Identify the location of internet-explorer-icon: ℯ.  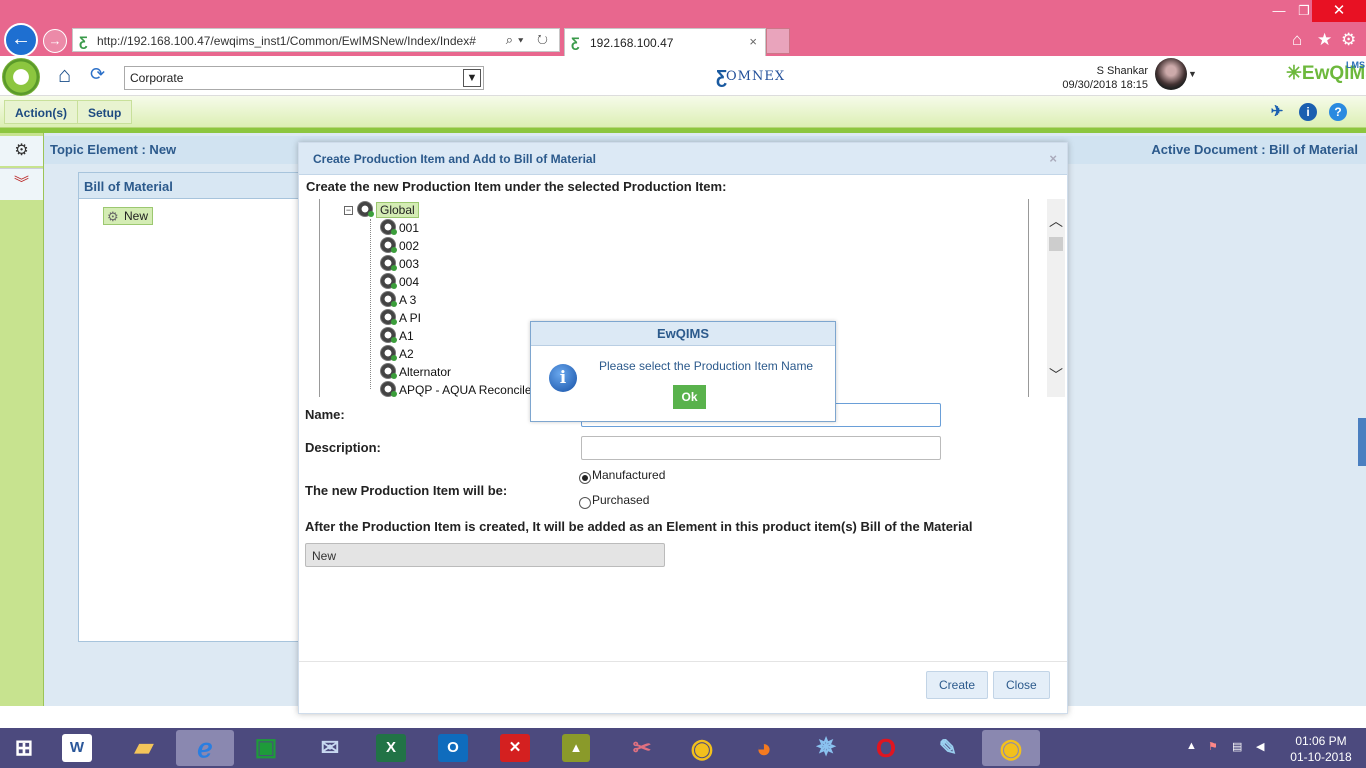
(205, 748).